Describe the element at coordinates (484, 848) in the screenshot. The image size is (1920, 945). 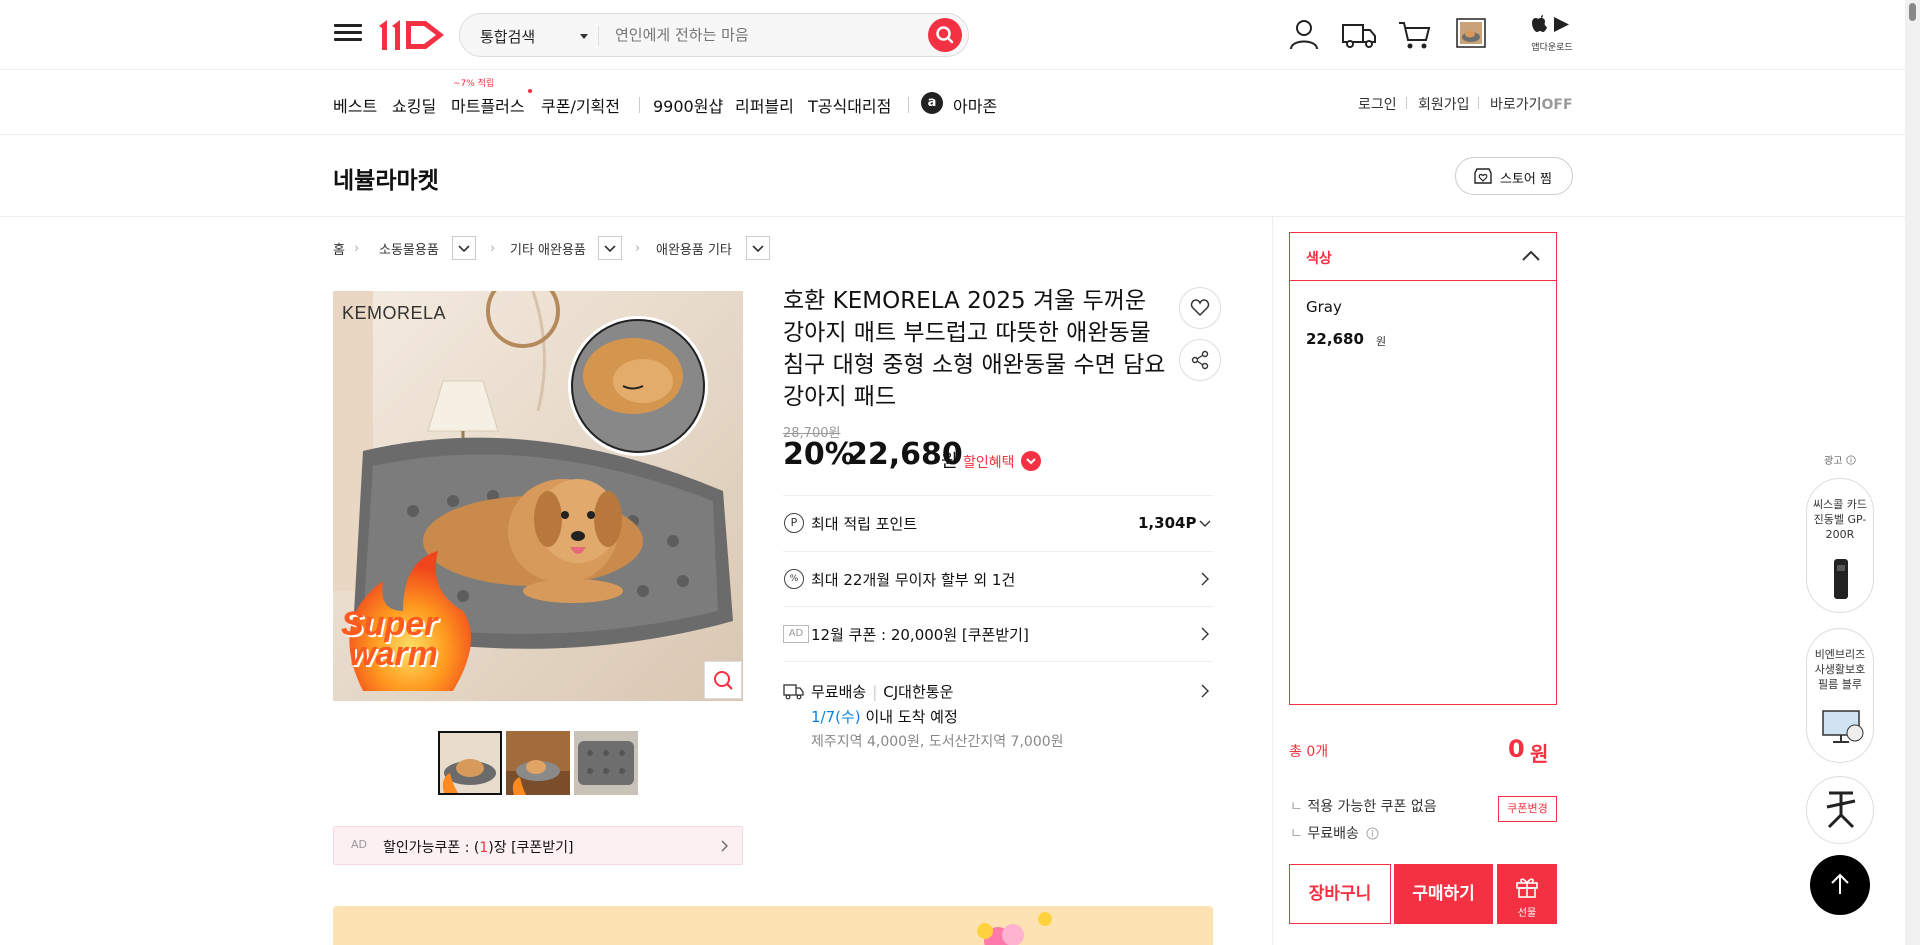
I see `ad-coupon-count: 1` at that location.